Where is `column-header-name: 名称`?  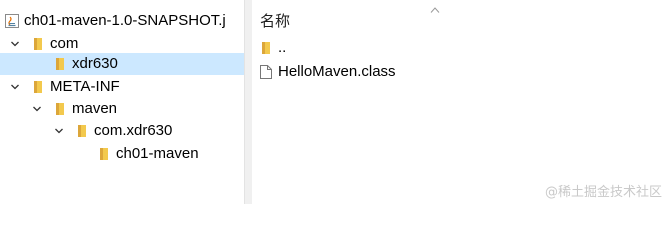
column-header-name: 名称 is located at coordinates (275, 20).